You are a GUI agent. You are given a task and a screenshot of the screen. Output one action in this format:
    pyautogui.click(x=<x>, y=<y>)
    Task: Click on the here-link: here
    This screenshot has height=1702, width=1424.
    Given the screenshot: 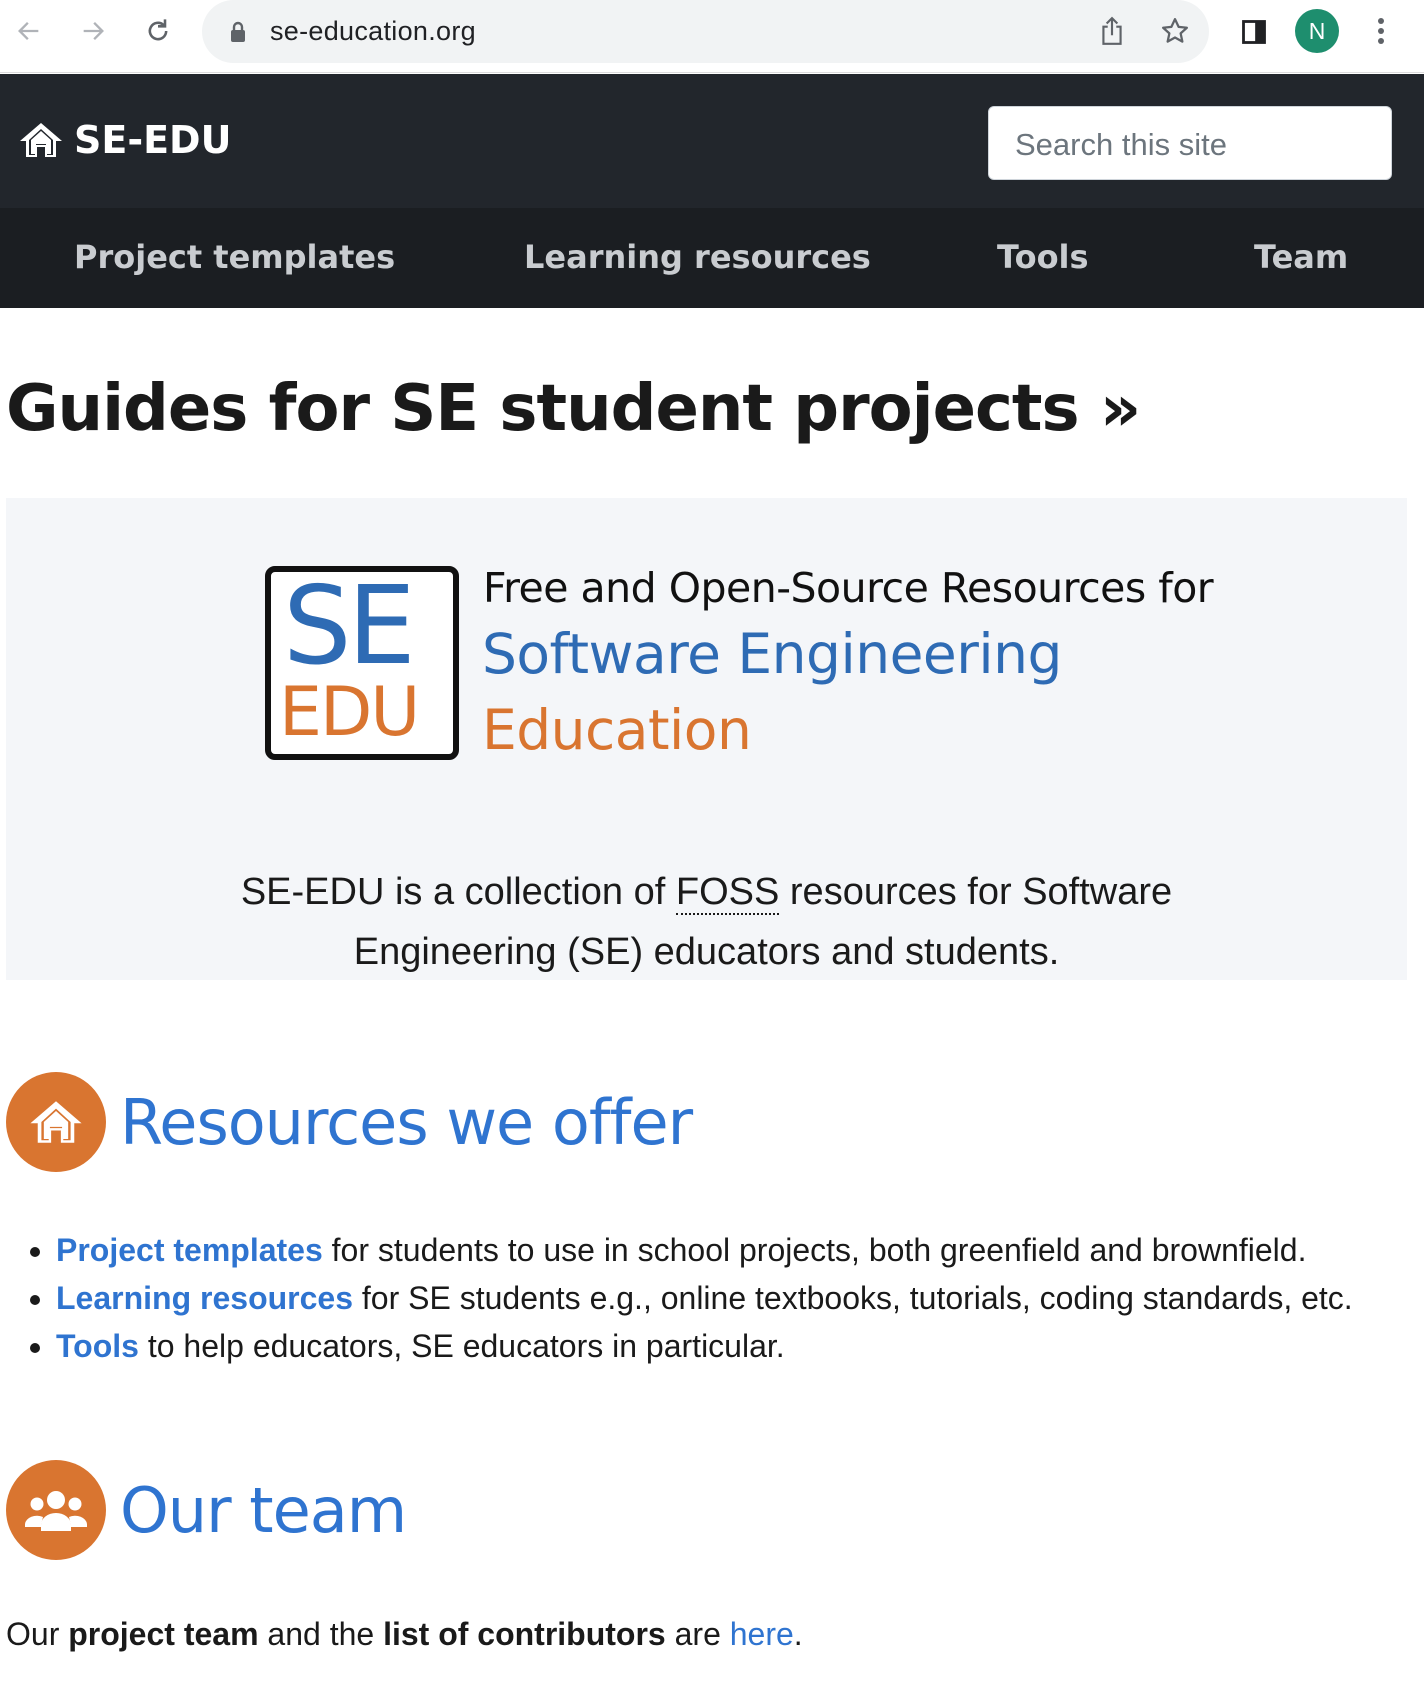 What is the action you would take?
    pyautogui.click(x=762, y=1634)
    